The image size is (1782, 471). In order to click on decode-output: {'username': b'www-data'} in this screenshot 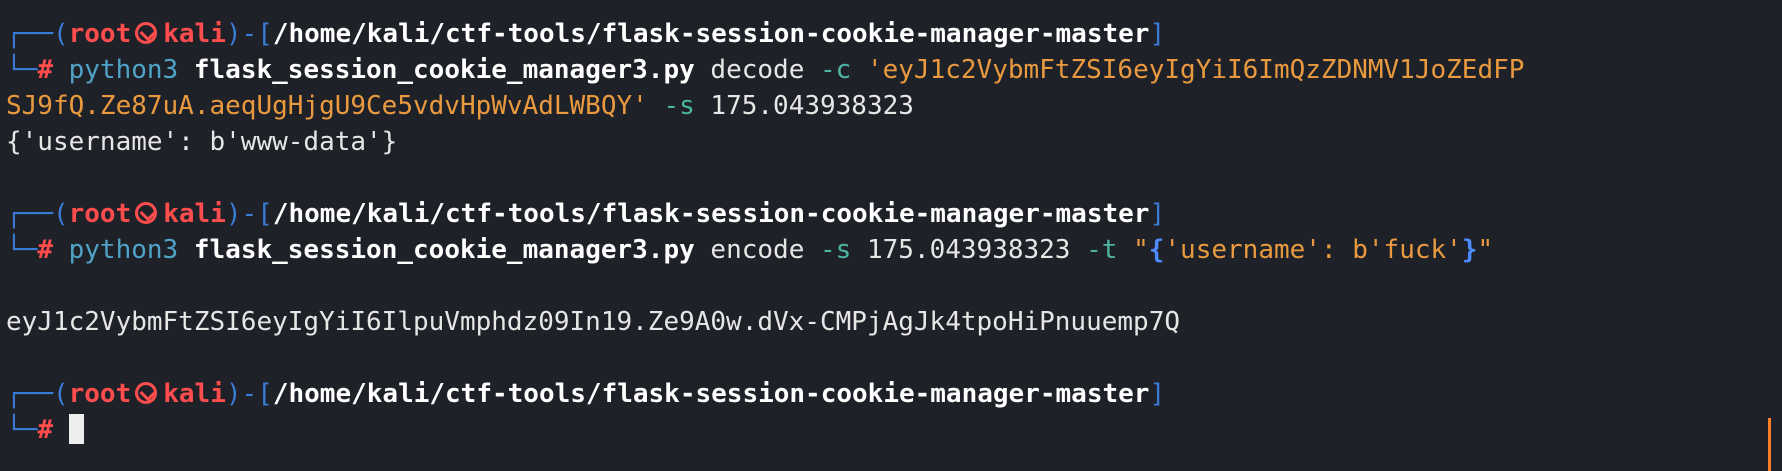, I will do `click(202, 142)`.